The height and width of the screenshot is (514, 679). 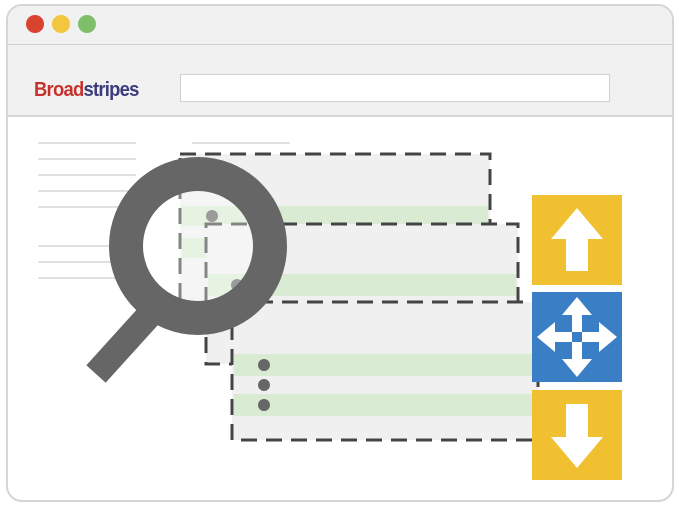 I want to click on magnifier-lens, so click(x=198, y=246).